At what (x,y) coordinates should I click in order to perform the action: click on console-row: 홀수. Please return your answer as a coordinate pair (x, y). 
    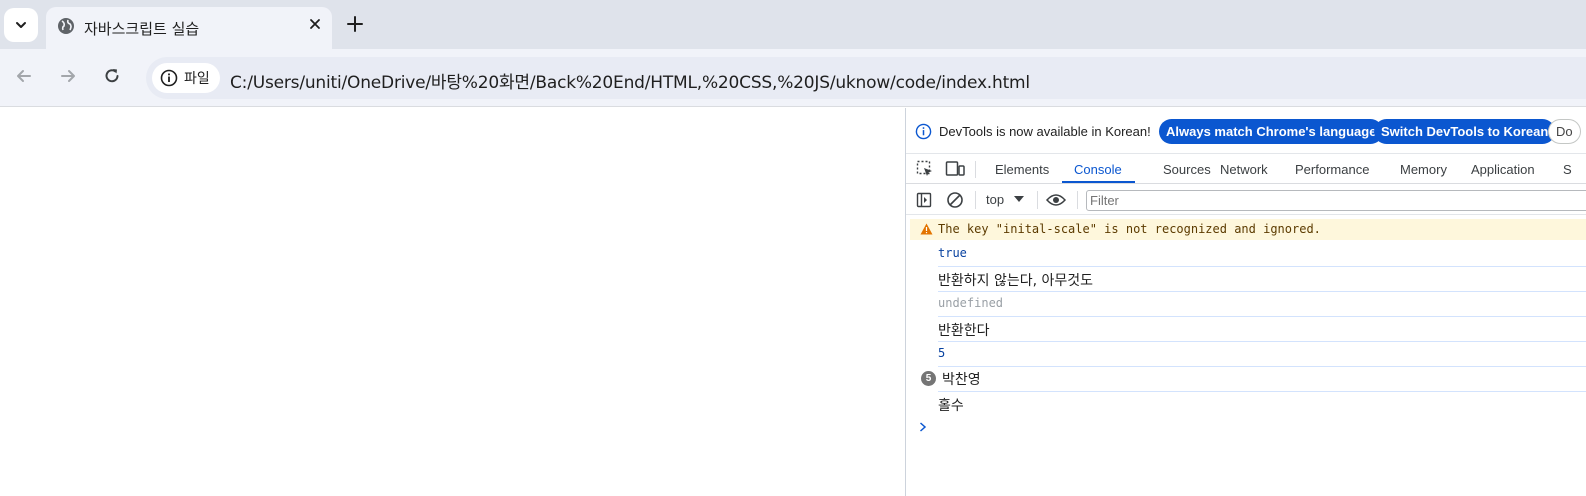
    Looking at the image, I should click on (1262, 404).